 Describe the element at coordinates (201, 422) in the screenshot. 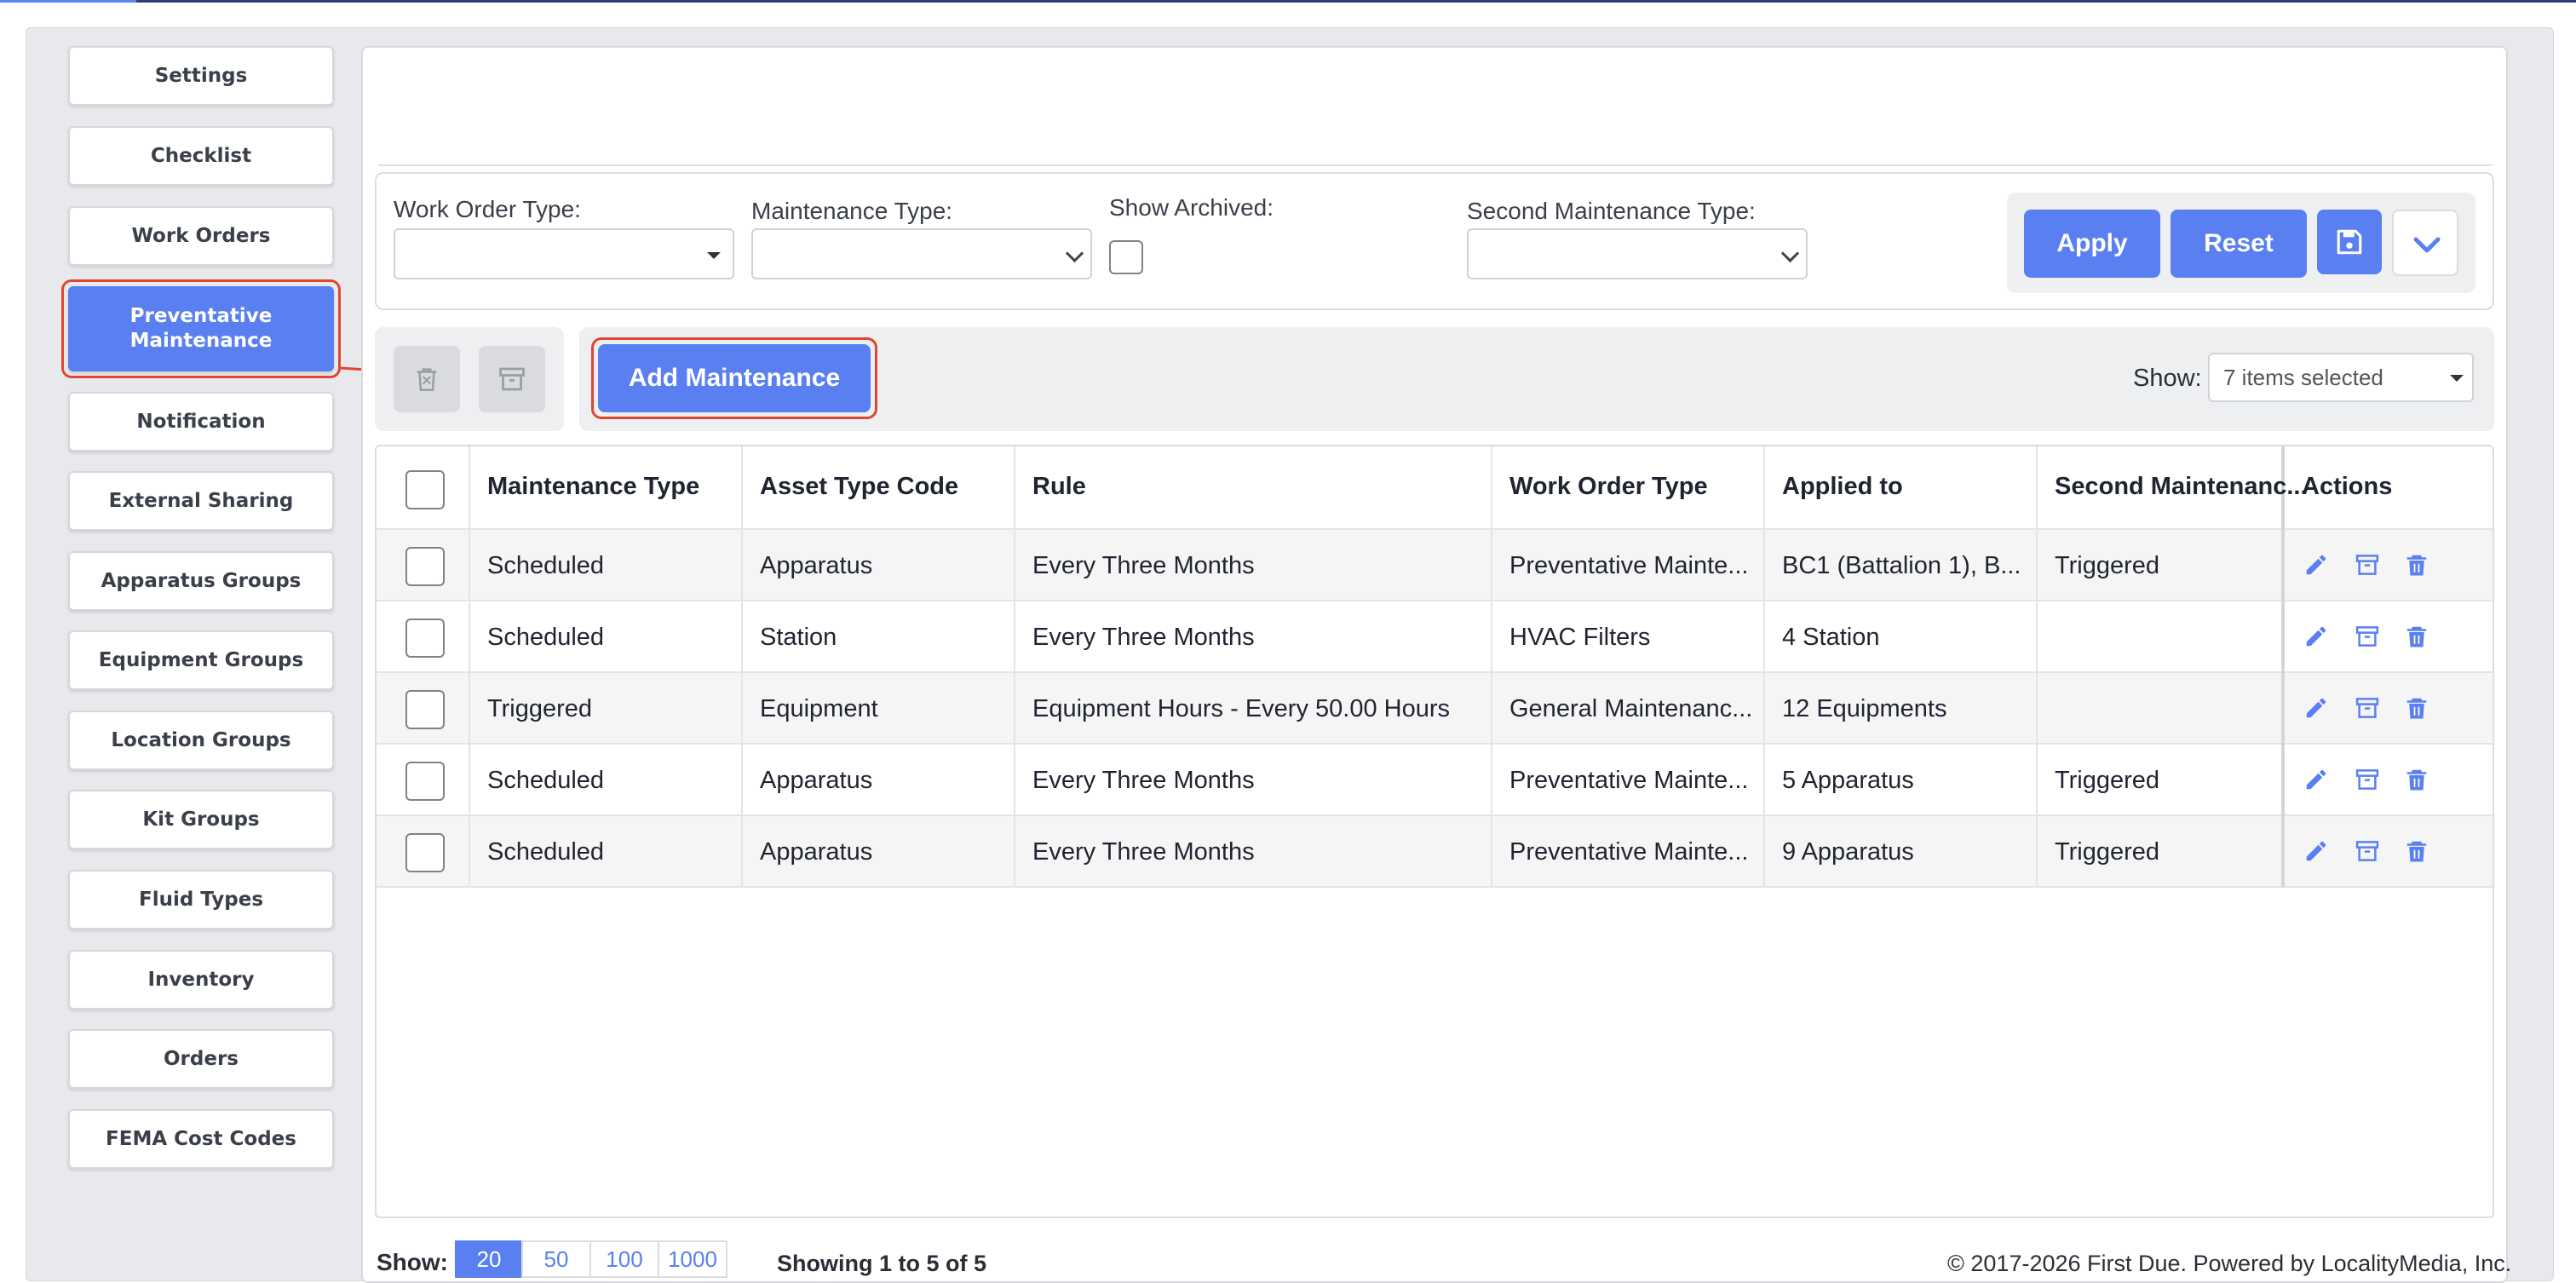

I see `sidebar-item-notification: Notification` at that location.